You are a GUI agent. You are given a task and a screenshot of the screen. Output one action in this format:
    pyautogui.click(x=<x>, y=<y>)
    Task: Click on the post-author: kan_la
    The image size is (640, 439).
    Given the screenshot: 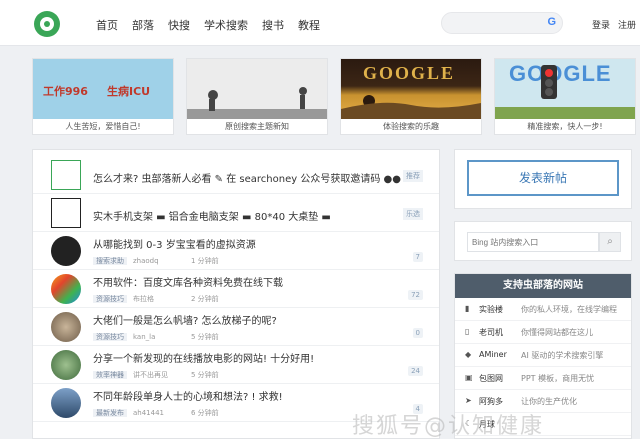 What is the action you would take?
    pyautogui.click(x=158, y=337)
    